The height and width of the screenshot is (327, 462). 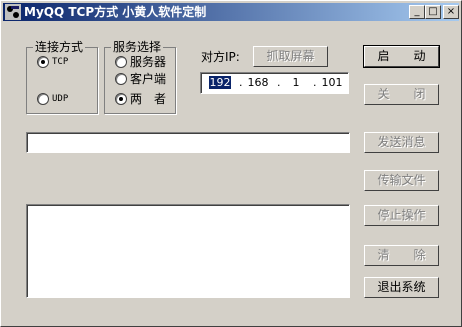 What do you see at coordinates (401, 56) in the screenshot?
I see `start-button: 启 动` at bounding box center [401, 56].